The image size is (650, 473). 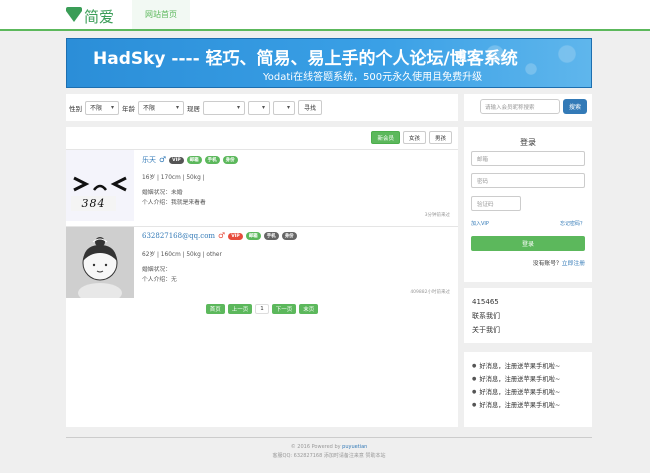 What do you see at coordinates (173, 178) in the screenshot?
I see `member-detail: 16岁 | 170cm | 50kg |` at bounding box center [173, 178].